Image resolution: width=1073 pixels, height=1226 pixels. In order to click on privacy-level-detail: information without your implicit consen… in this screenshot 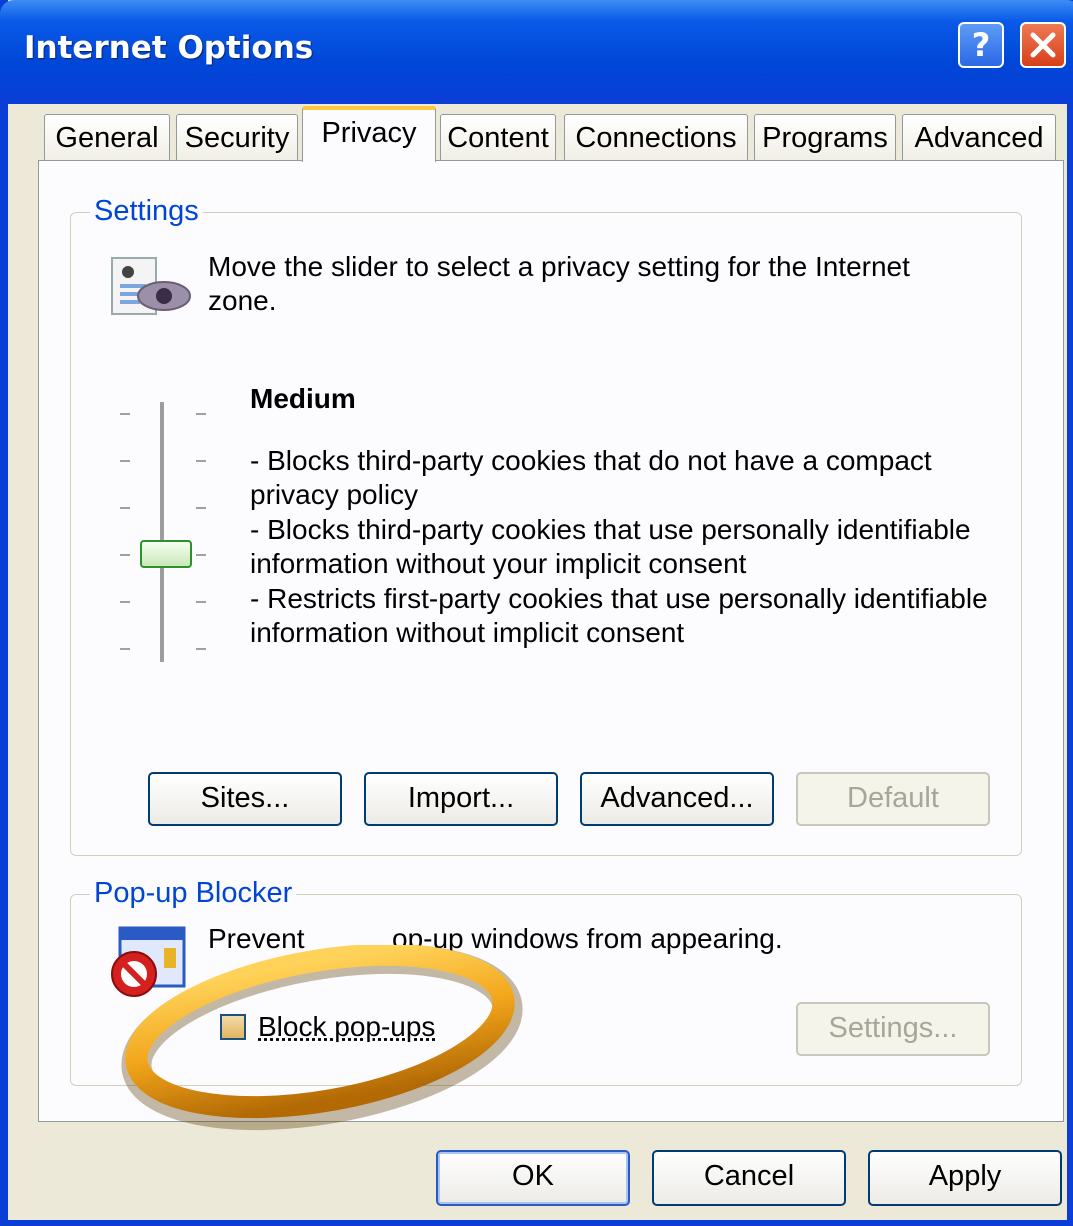, I will do `click(498, 563)`.